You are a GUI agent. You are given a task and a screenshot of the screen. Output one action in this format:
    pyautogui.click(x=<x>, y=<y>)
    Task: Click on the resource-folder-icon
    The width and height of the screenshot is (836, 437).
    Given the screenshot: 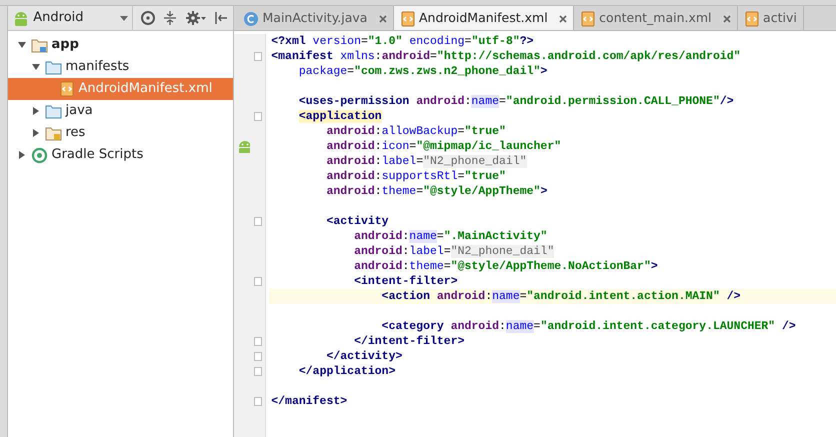 What is the action you would take?
    pyautogui.click(x=53, y=133)
    